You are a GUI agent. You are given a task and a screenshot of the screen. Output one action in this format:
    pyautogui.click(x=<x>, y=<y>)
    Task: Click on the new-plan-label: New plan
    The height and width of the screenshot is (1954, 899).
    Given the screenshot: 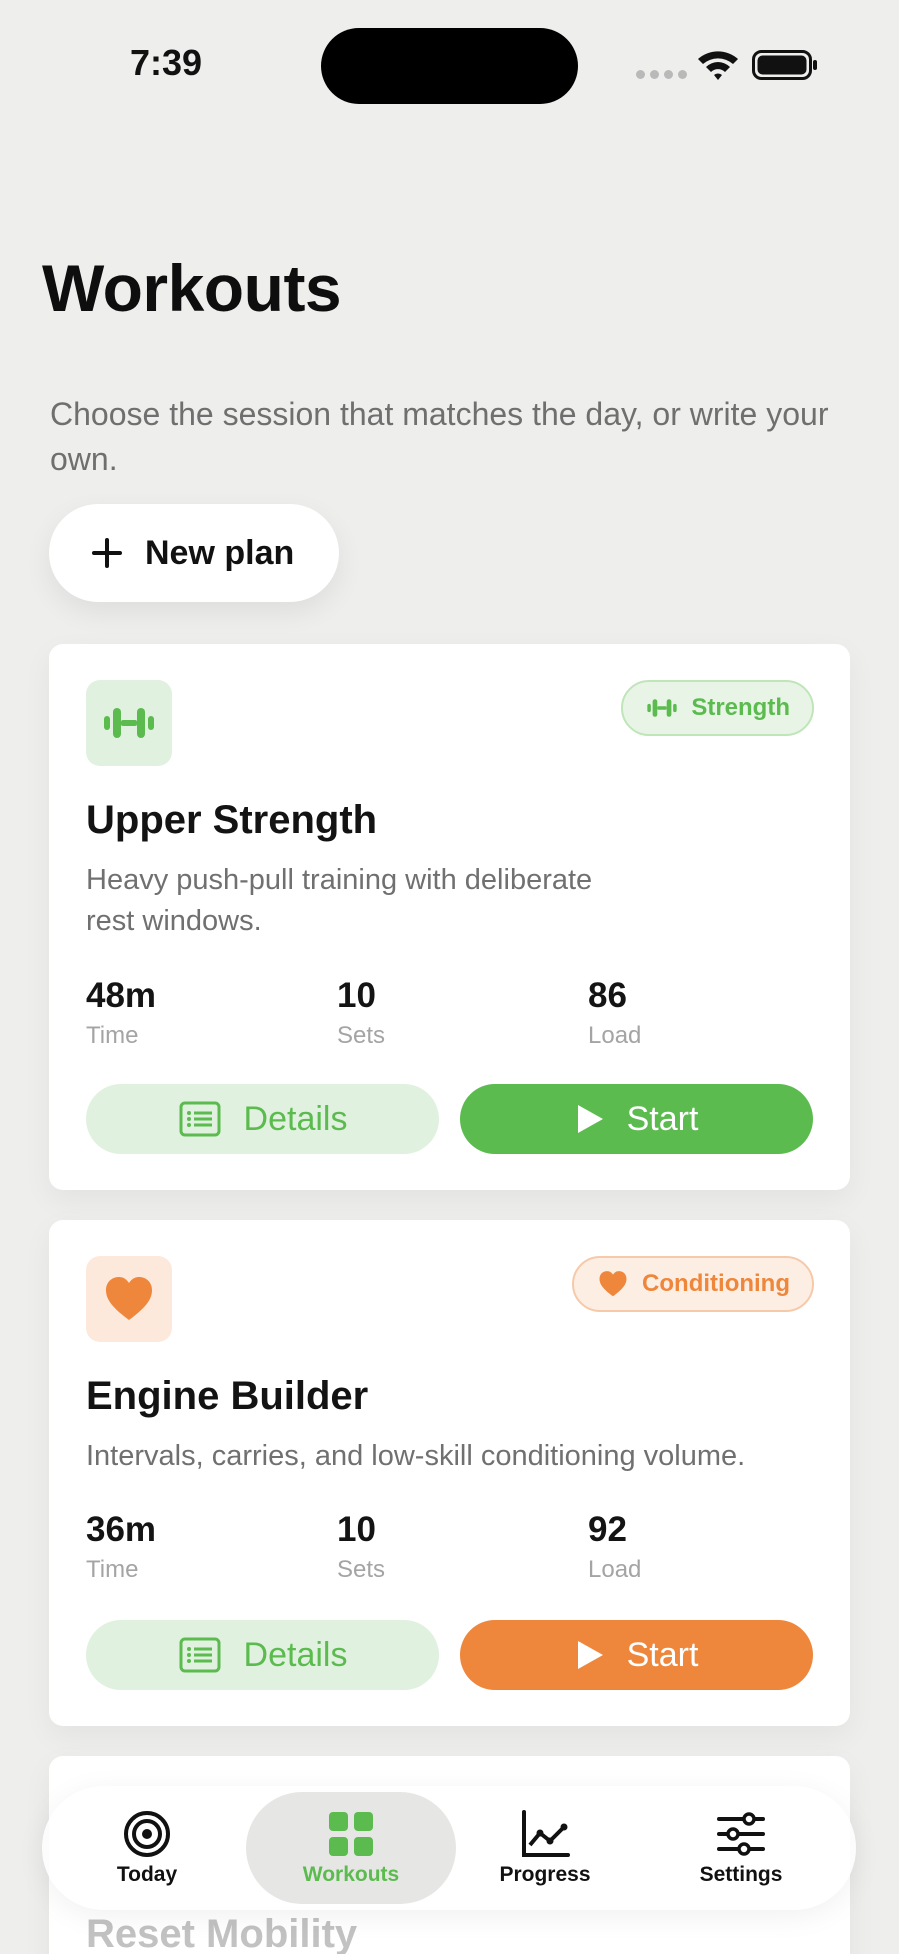 What is the action you would take?
    pyautogui.click(x=220, y=552)
    